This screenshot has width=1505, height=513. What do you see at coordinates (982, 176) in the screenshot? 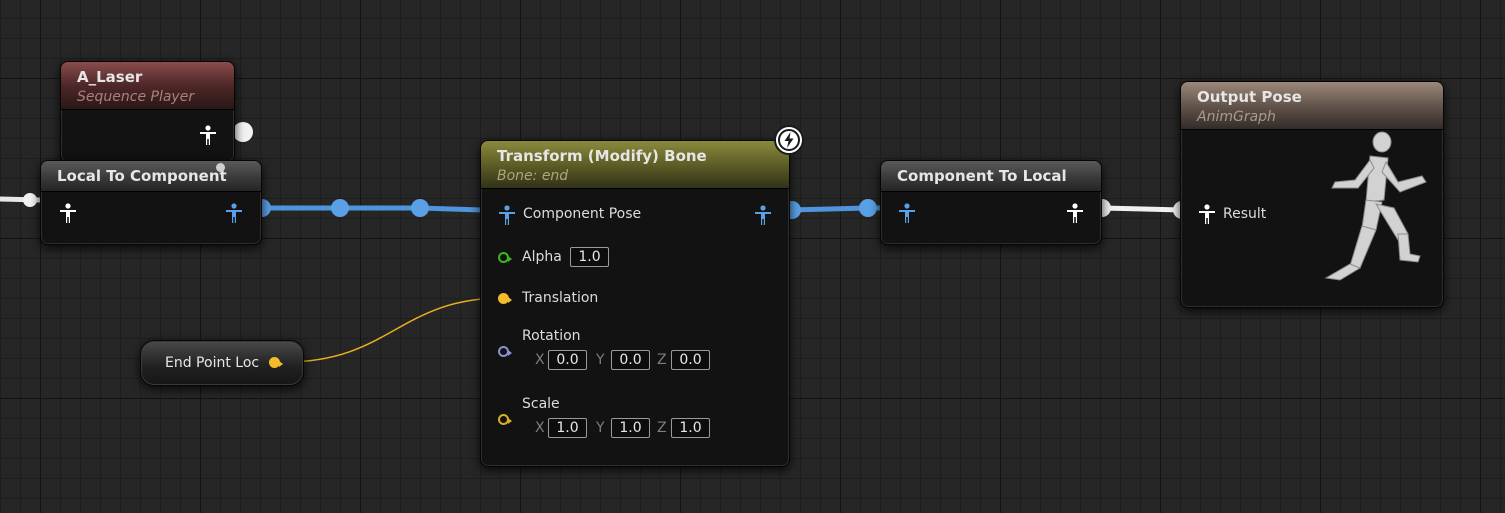
I see `component-to-local-title: Component To Local` at bounding box center [982, 176].